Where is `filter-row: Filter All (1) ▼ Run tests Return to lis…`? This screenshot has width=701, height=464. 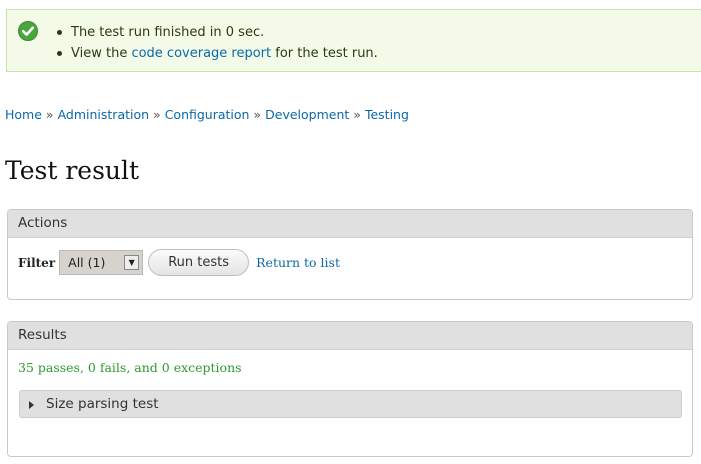
filter-row: Filter All (1) ▼ Run tests Return to lis… is located at coordinates (179, 262).